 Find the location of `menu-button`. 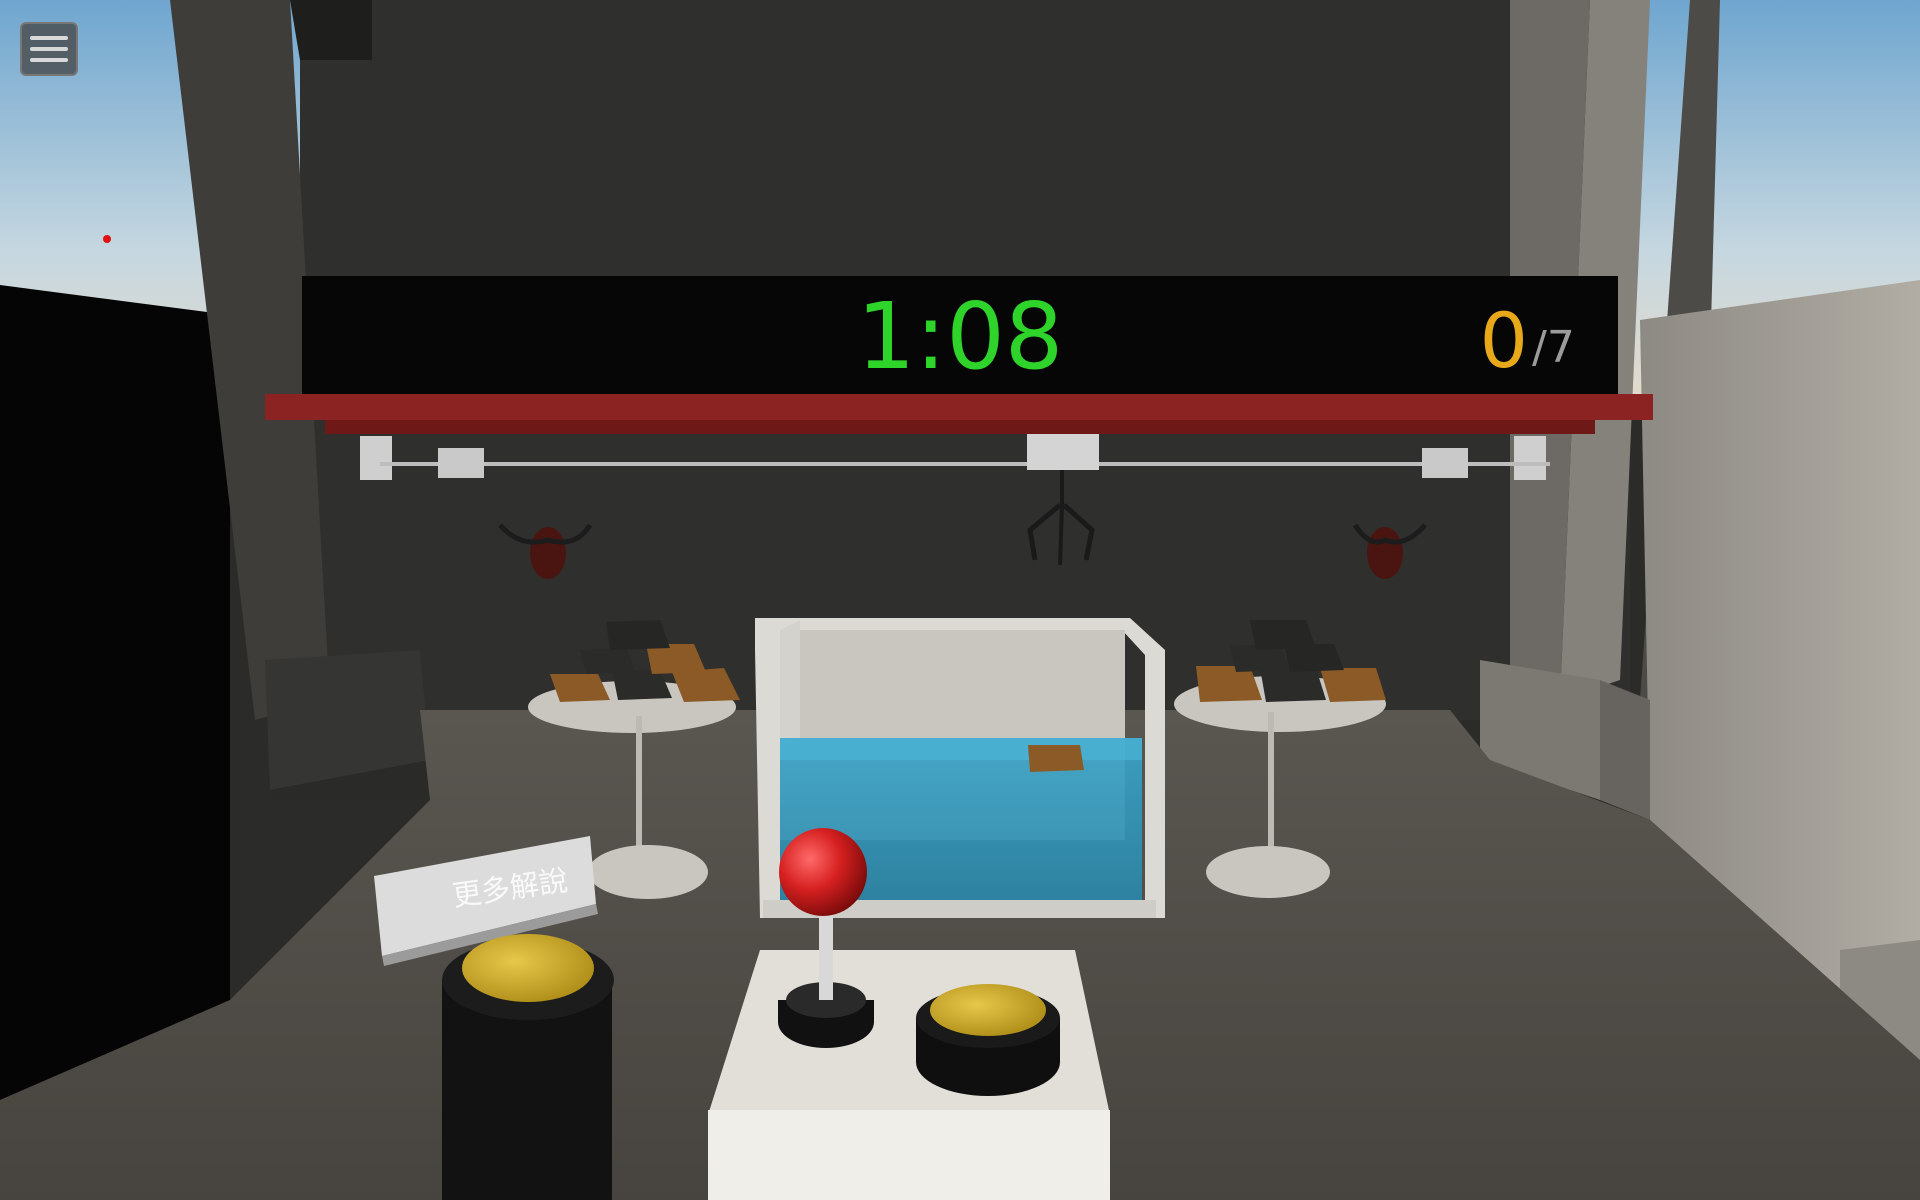

menu-button is located at coordinates (49, 49).